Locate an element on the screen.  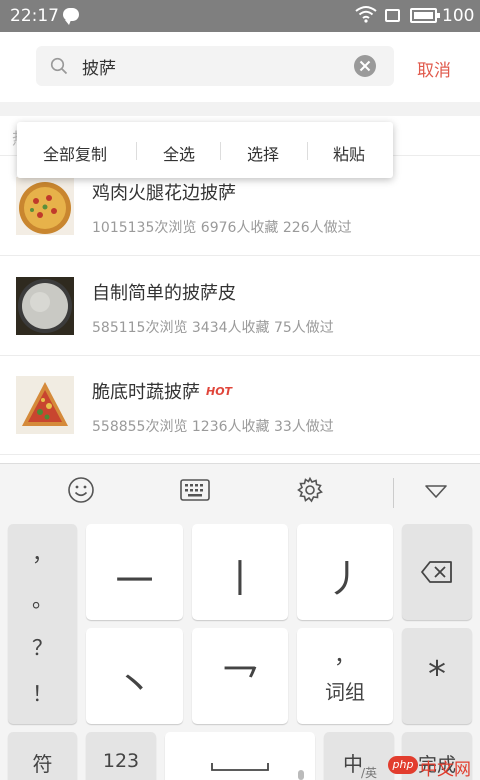
stroke-vertical-key: 丨 is located at coordinates (240, 572).